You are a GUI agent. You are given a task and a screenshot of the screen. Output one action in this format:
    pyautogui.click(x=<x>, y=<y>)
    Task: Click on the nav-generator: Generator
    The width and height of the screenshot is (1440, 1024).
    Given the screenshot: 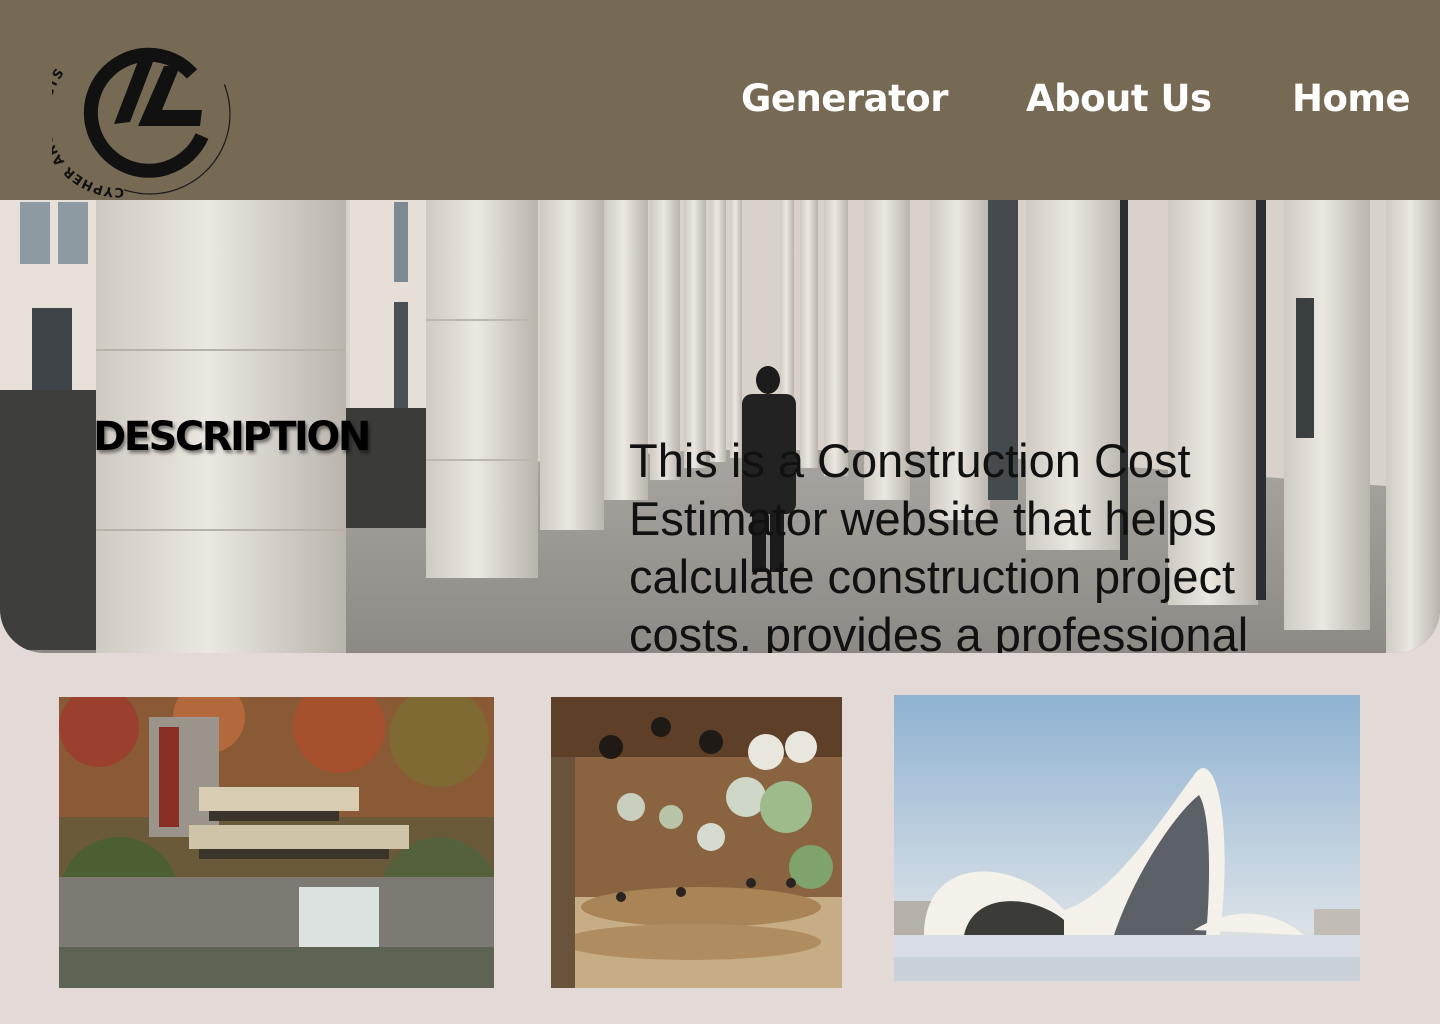 What is the action you would take?
    pyautogui.click(x=844, y=99)
    